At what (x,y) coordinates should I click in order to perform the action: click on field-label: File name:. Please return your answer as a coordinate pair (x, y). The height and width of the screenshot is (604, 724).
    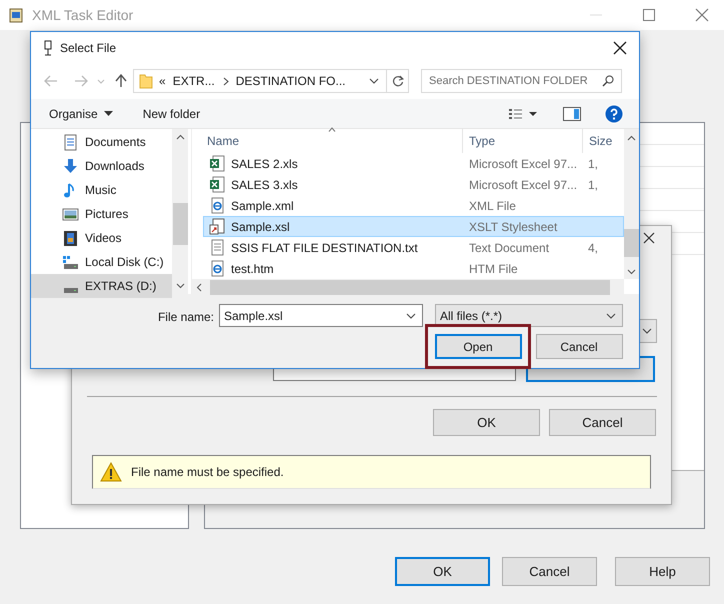
    Looking at the image, I should click on (186, 317).